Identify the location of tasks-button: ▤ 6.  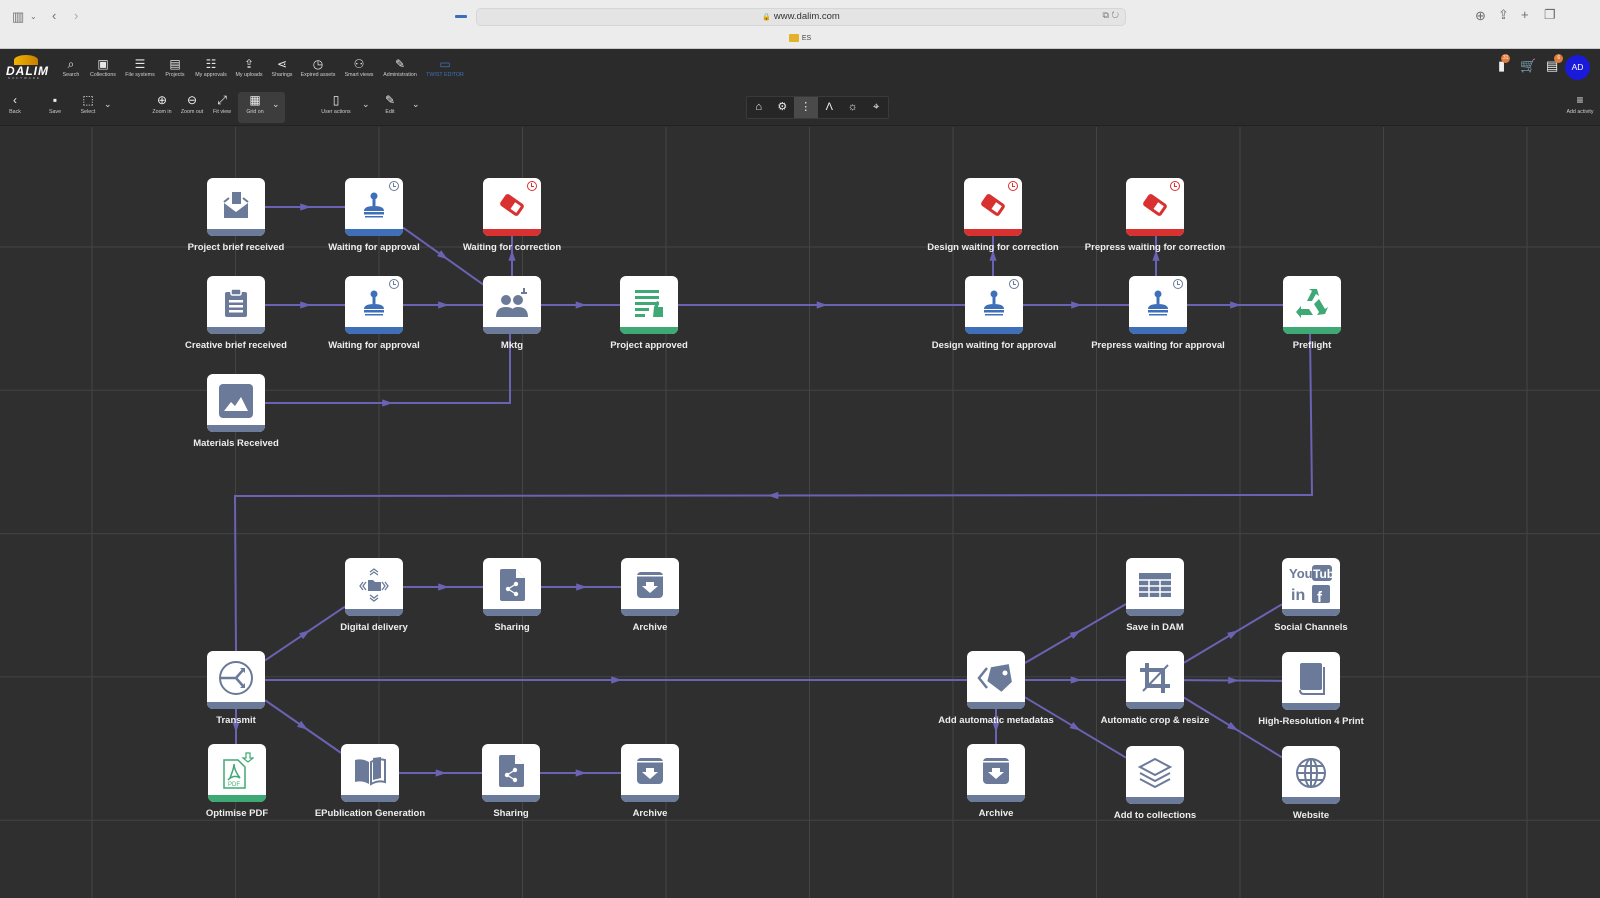
(1555, 64).